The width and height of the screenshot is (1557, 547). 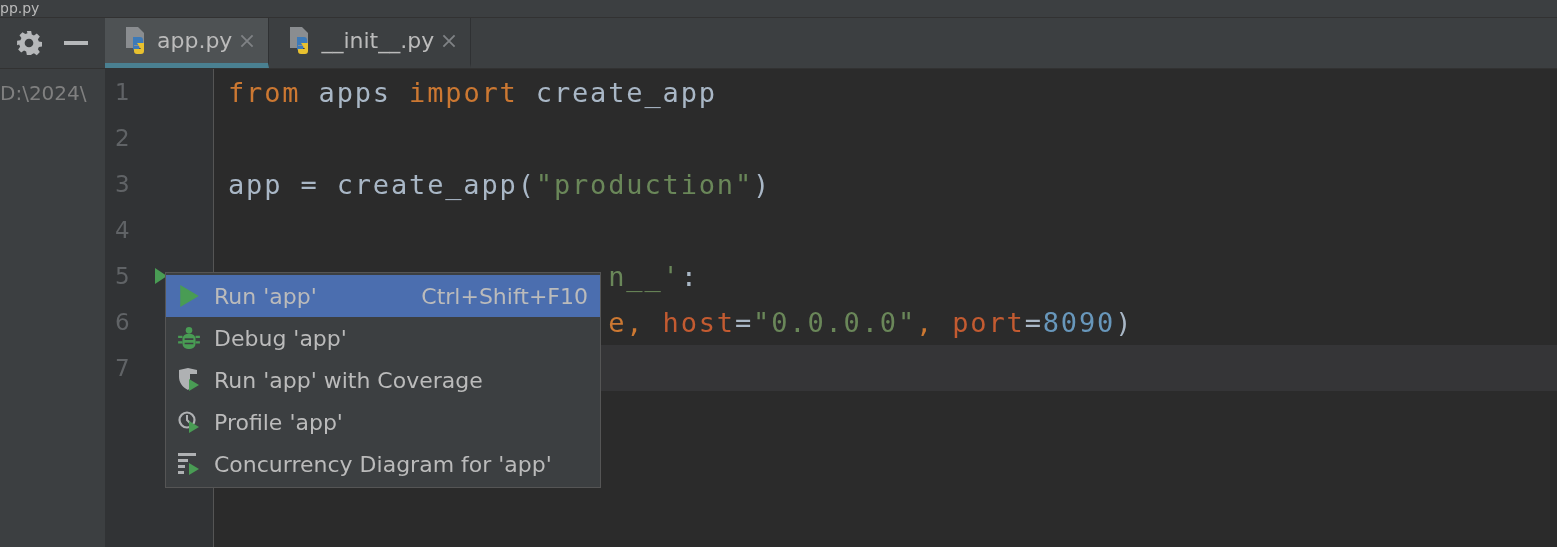 What do you see at coordinates (871, 322) in the screenshot?
I see `code-line: e, host="0.0.0.0", port=8090)` at bounding box center [871, 322].